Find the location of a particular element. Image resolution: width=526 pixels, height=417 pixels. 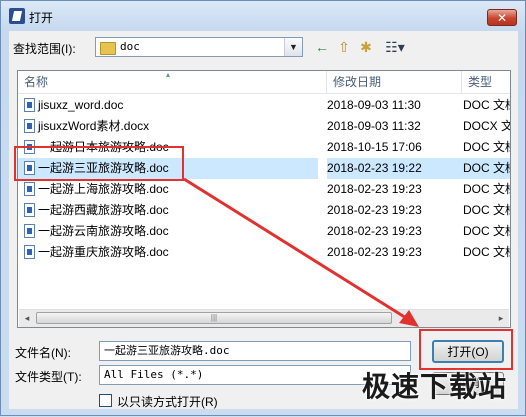

watermark-text: 极速下载站 is located at coordinates (434, 386).